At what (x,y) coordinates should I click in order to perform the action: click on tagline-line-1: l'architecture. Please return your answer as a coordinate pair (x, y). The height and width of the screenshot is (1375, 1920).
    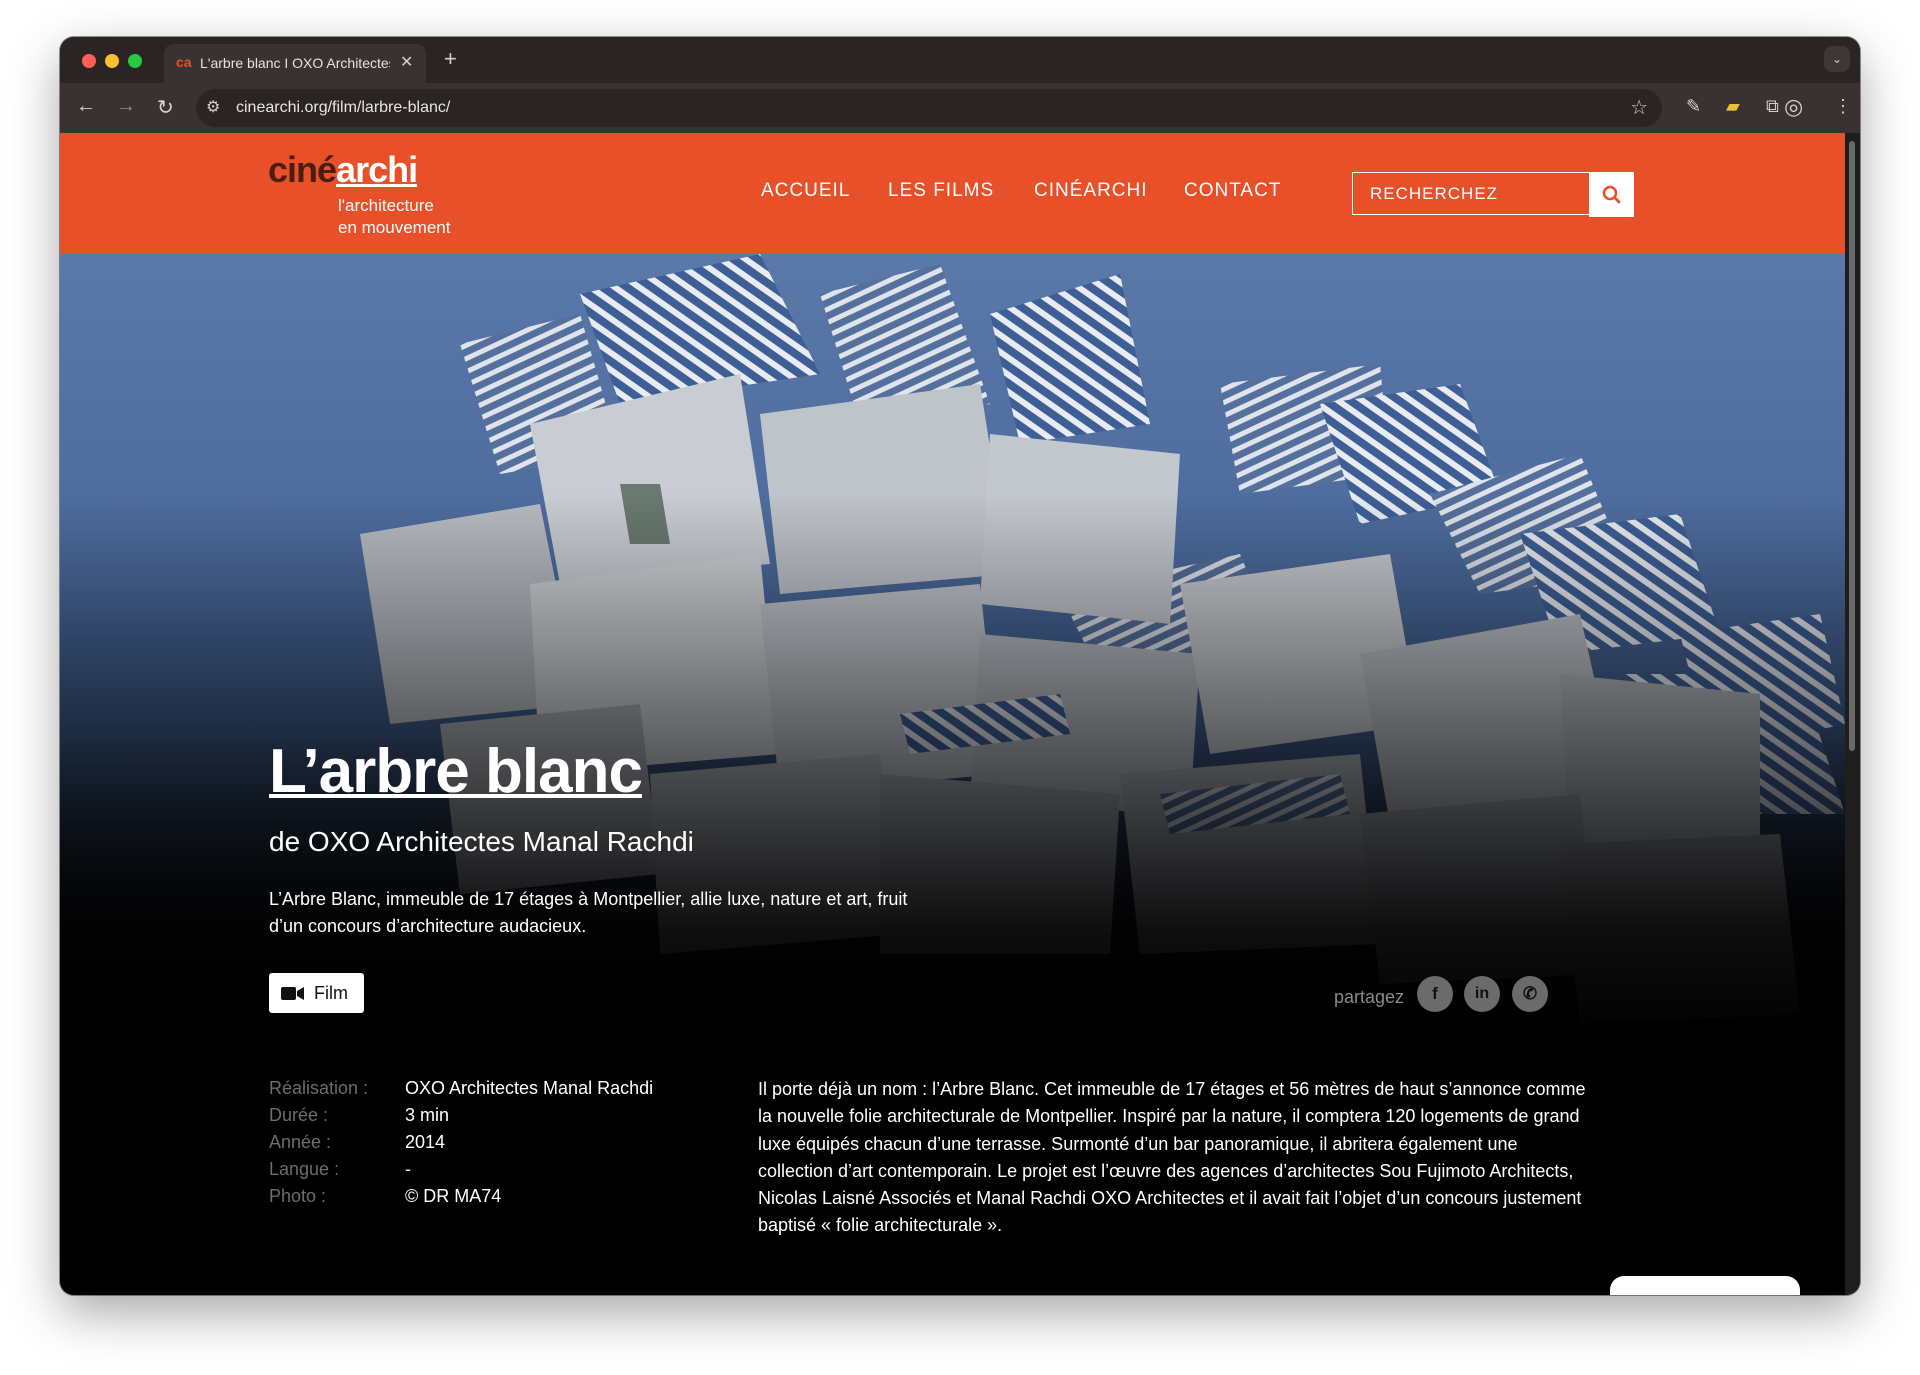
    Looking at the image, I should click on (386, 205).